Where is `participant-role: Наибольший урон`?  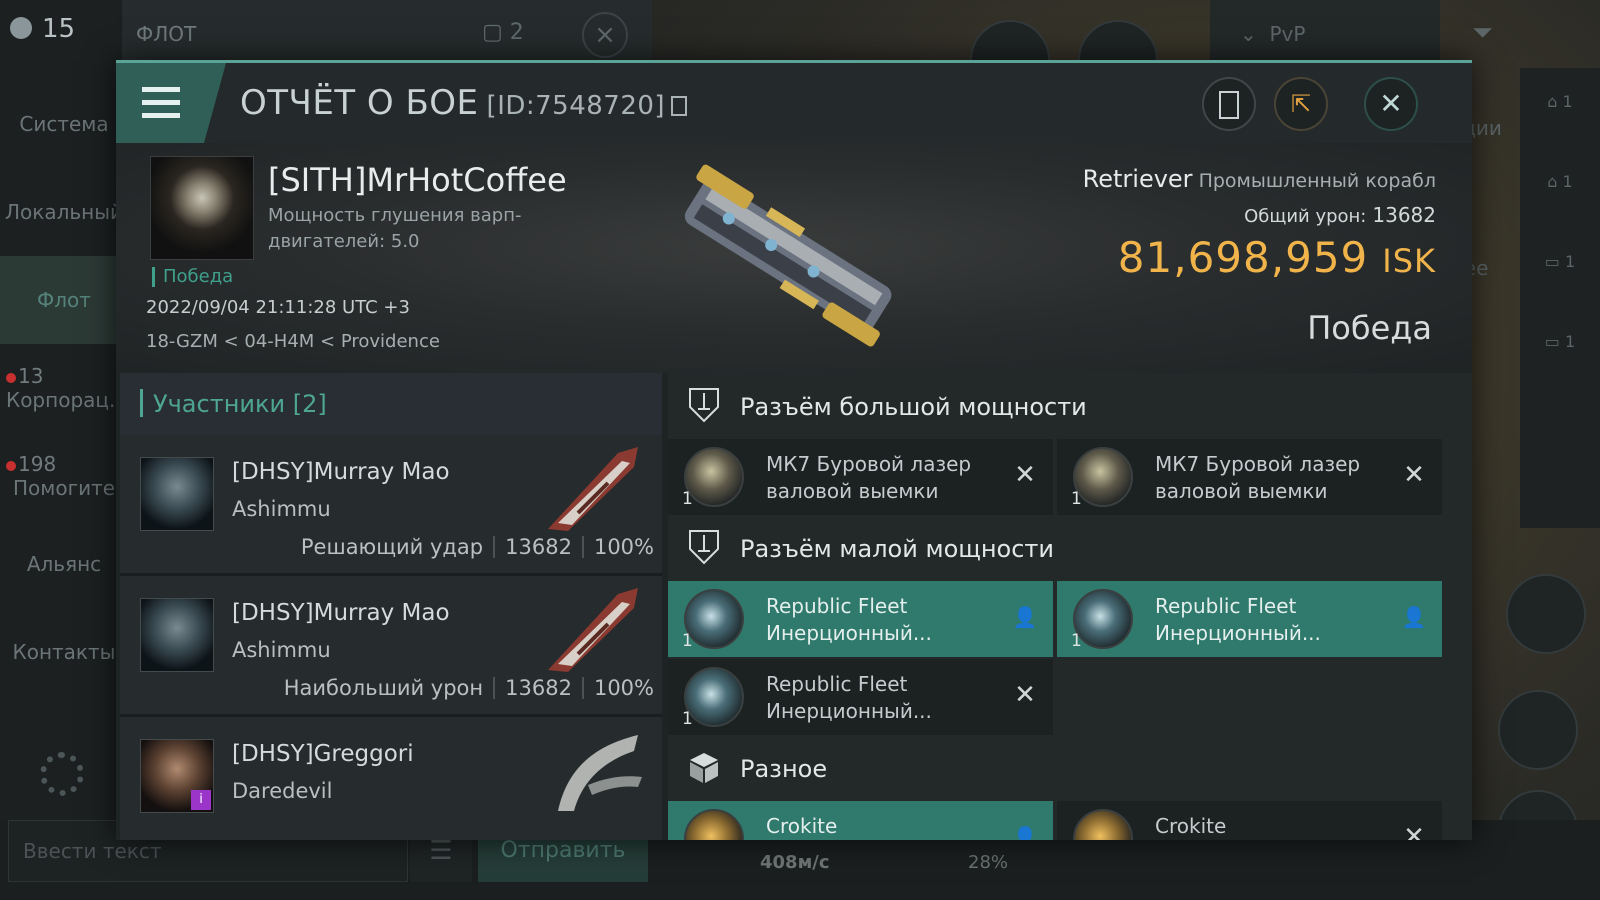 participant-role: Наибольший урон is located at coordinates (383, 688).